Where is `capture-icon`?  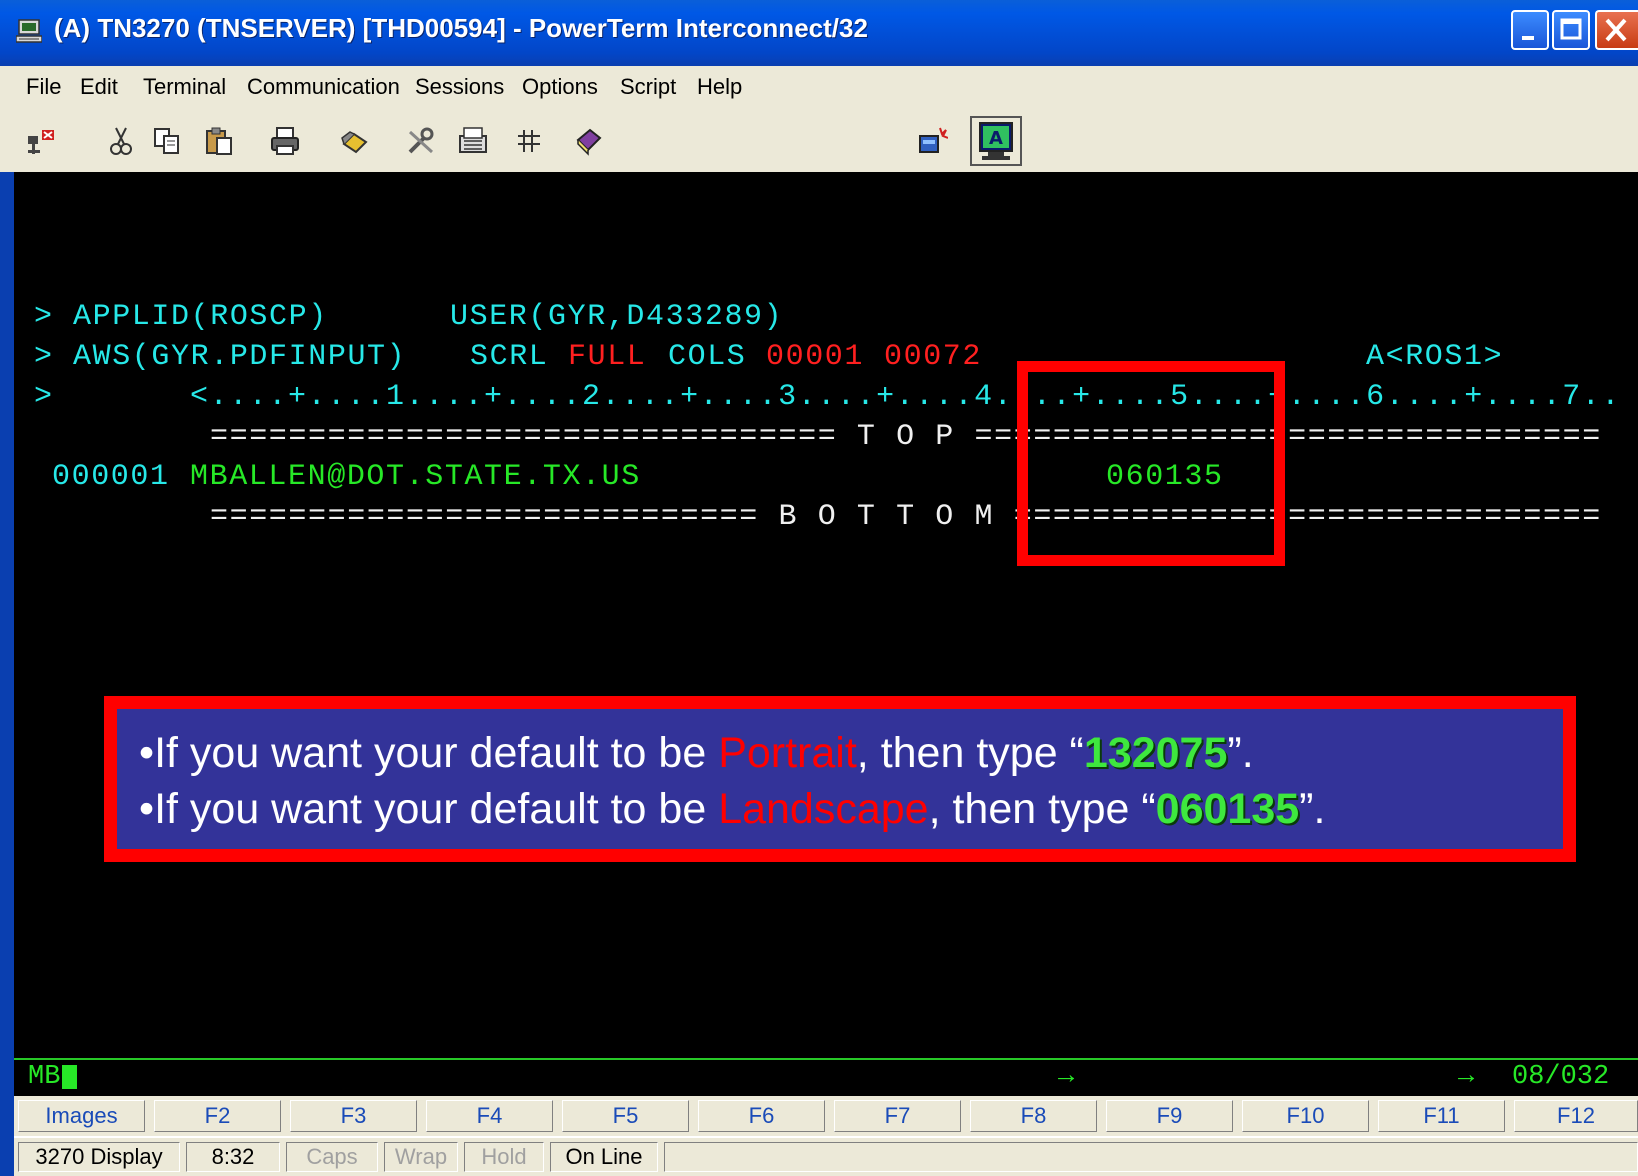
capture-icon is located at coordinates (933, 141).